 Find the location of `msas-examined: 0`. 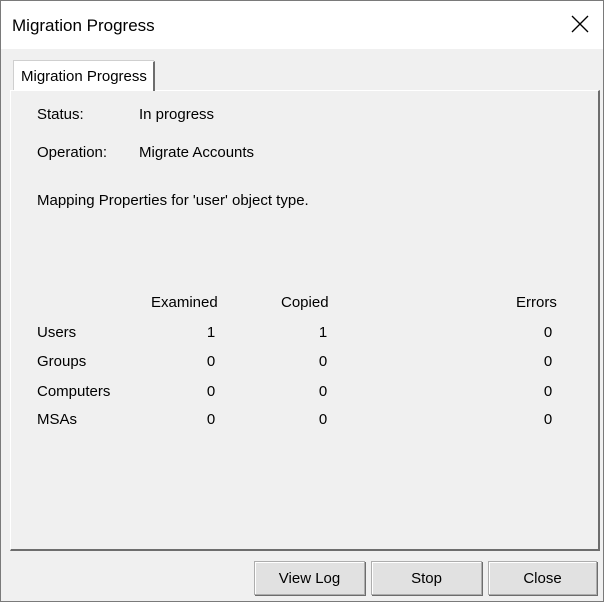

msas-examined: 0 is located at coordinates (211, 419).